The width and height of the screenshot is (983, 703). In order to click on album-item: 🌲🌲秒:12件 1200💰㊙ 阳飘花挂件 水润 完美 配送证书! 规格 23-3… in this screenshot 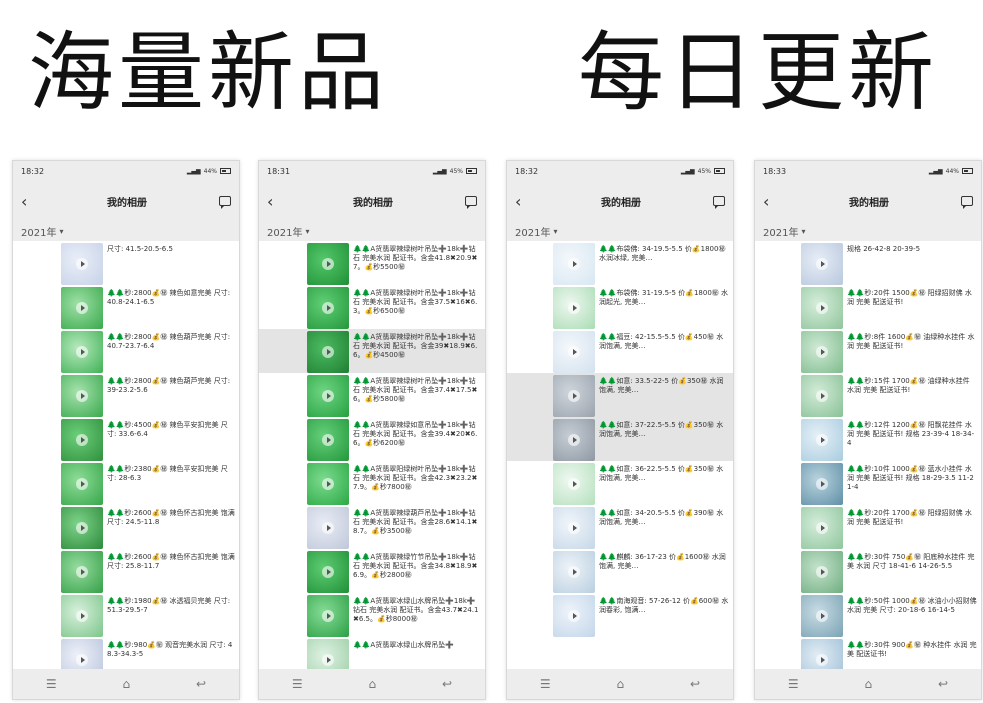, I will do `click(868, 439)`.